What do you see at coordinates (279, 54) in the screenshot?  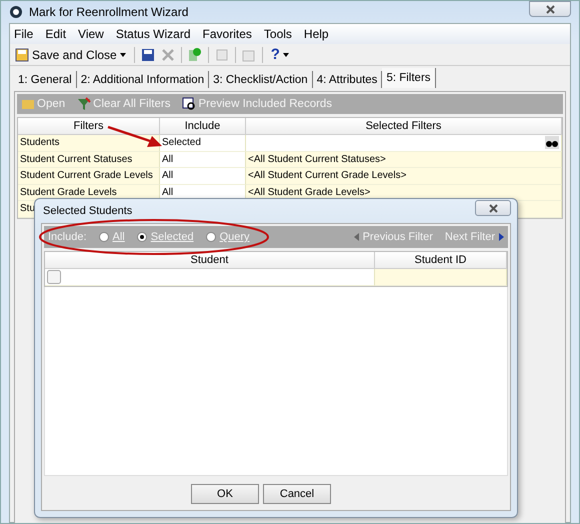 I see `help-button: ?` at bounding box center [279, 54].